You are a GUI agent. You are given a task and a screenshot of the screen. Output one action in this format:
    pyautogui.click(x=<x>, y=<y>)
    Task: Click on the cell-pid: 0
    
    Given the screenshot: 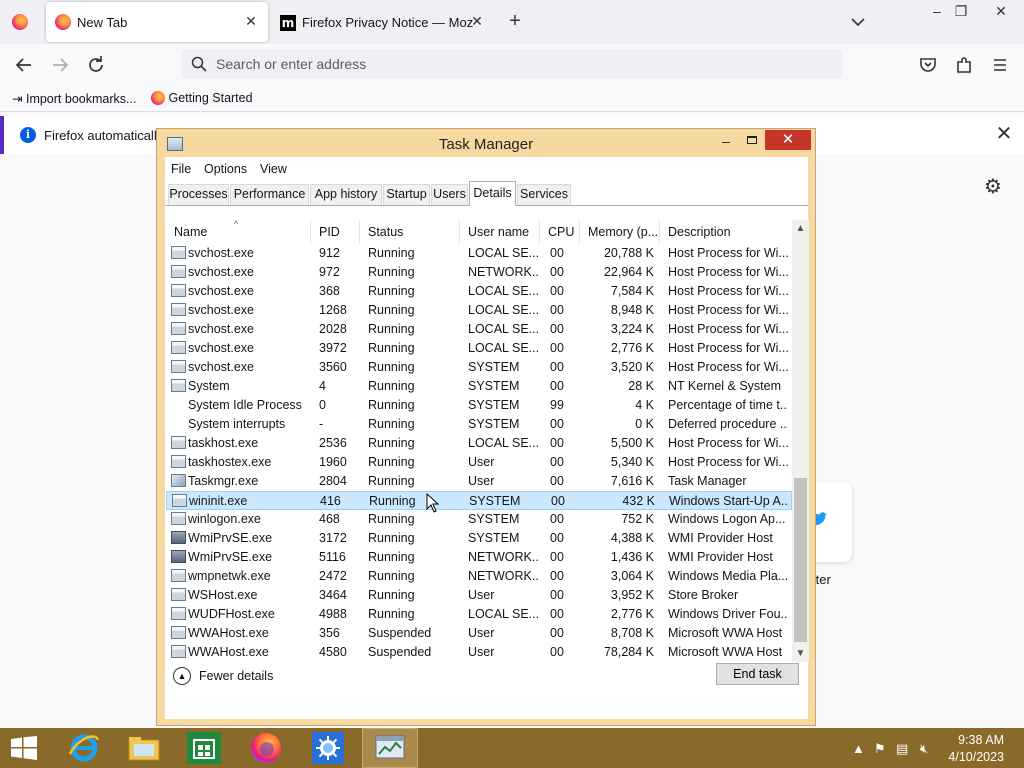 What is the action you would take?
    pyautogui.click(x=322, y=405)
    